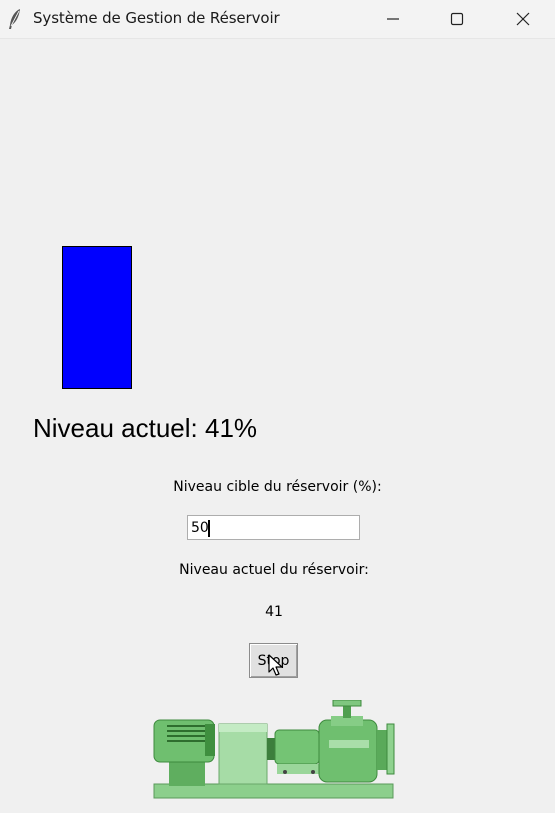 The image size is (555, 813). I want to click on current-level-heading: Niveau actuel: 41%, so click(145, 428).